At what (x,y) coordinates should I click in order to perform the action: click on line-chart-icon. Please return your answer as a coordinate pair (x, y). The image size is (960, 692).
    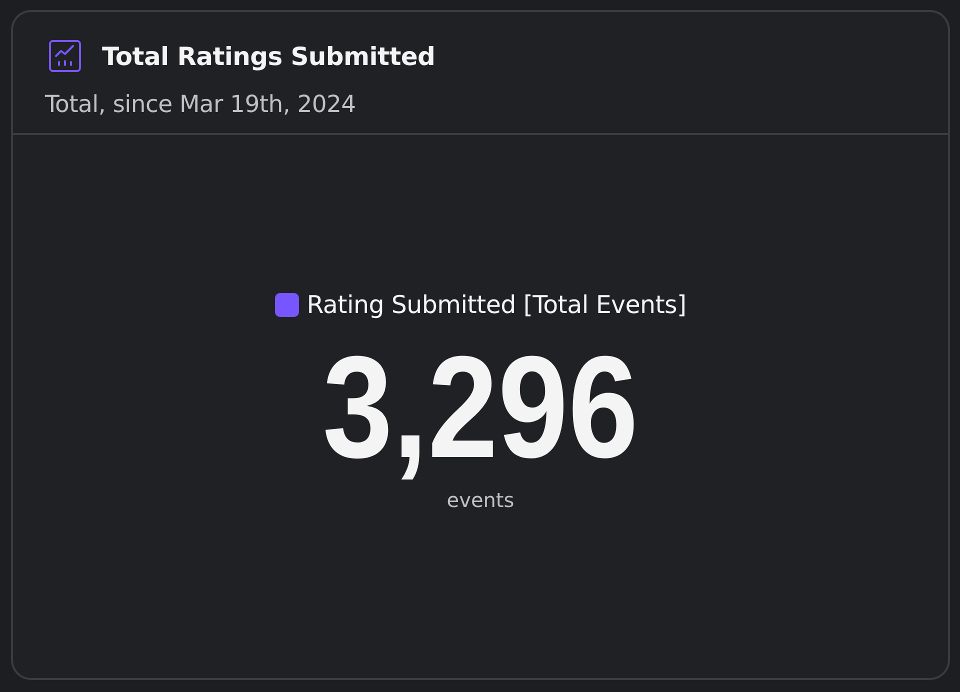
    Looking at the image, I should click on (65, 56).